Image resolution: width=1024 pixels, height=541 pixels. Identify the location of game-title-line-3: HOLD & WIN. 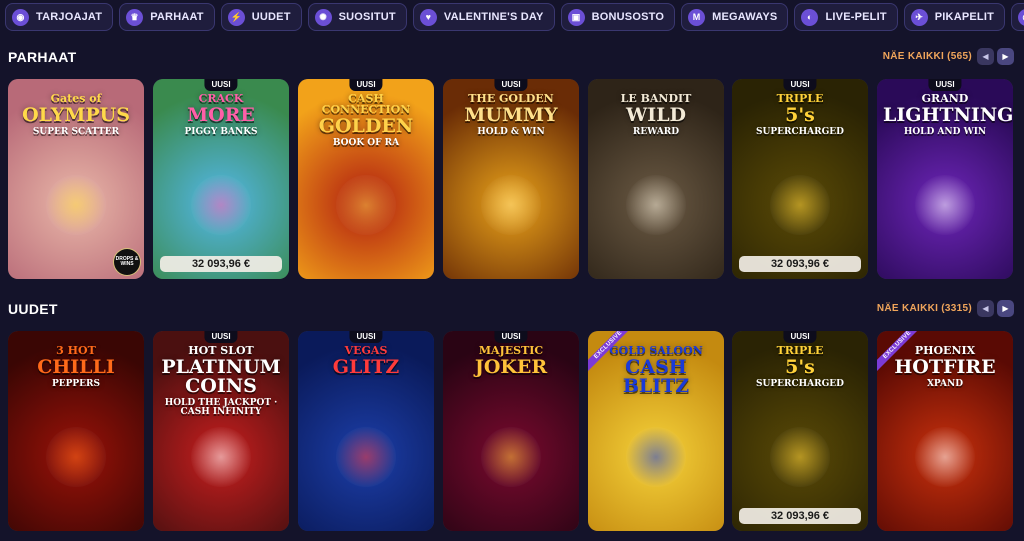
(511, 132).